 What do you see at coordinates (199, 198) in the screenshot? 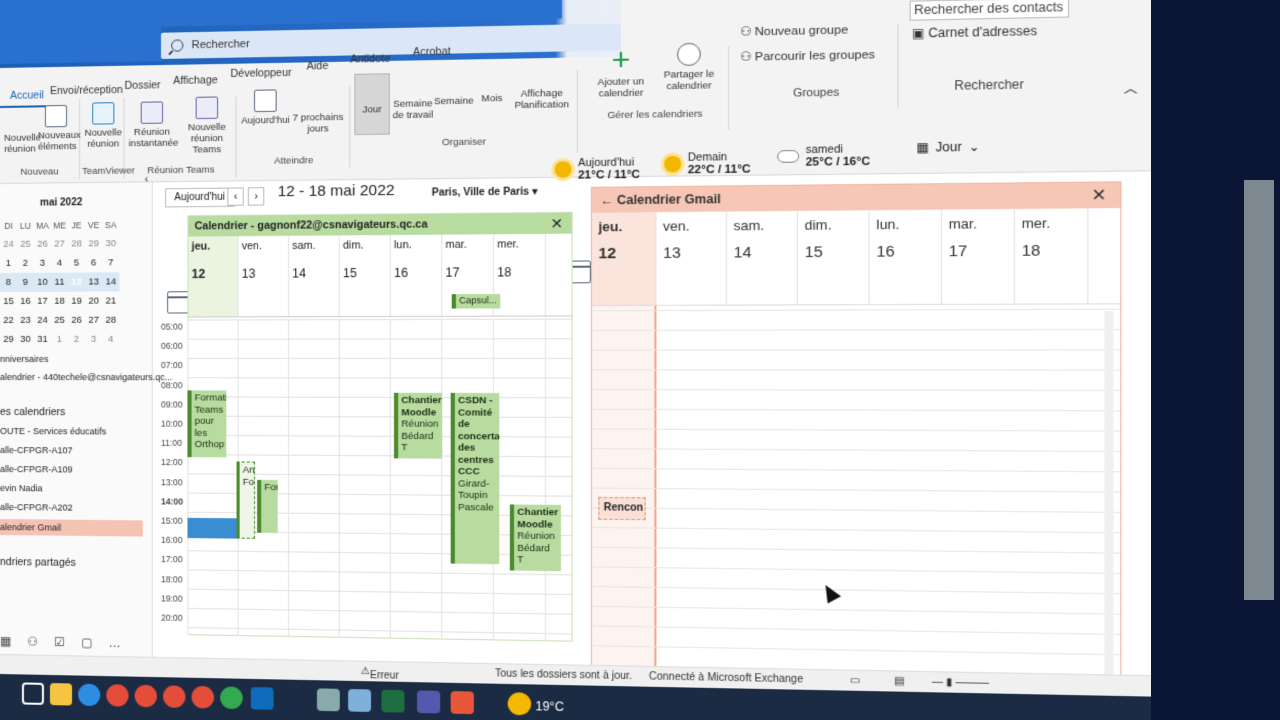
I see `today-nav-button: Aujourd'hui` at bounding box center [199, 198].